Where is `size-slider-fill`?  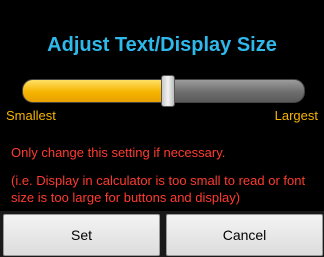 size-slider-fill is located at coordinates (96, 91).